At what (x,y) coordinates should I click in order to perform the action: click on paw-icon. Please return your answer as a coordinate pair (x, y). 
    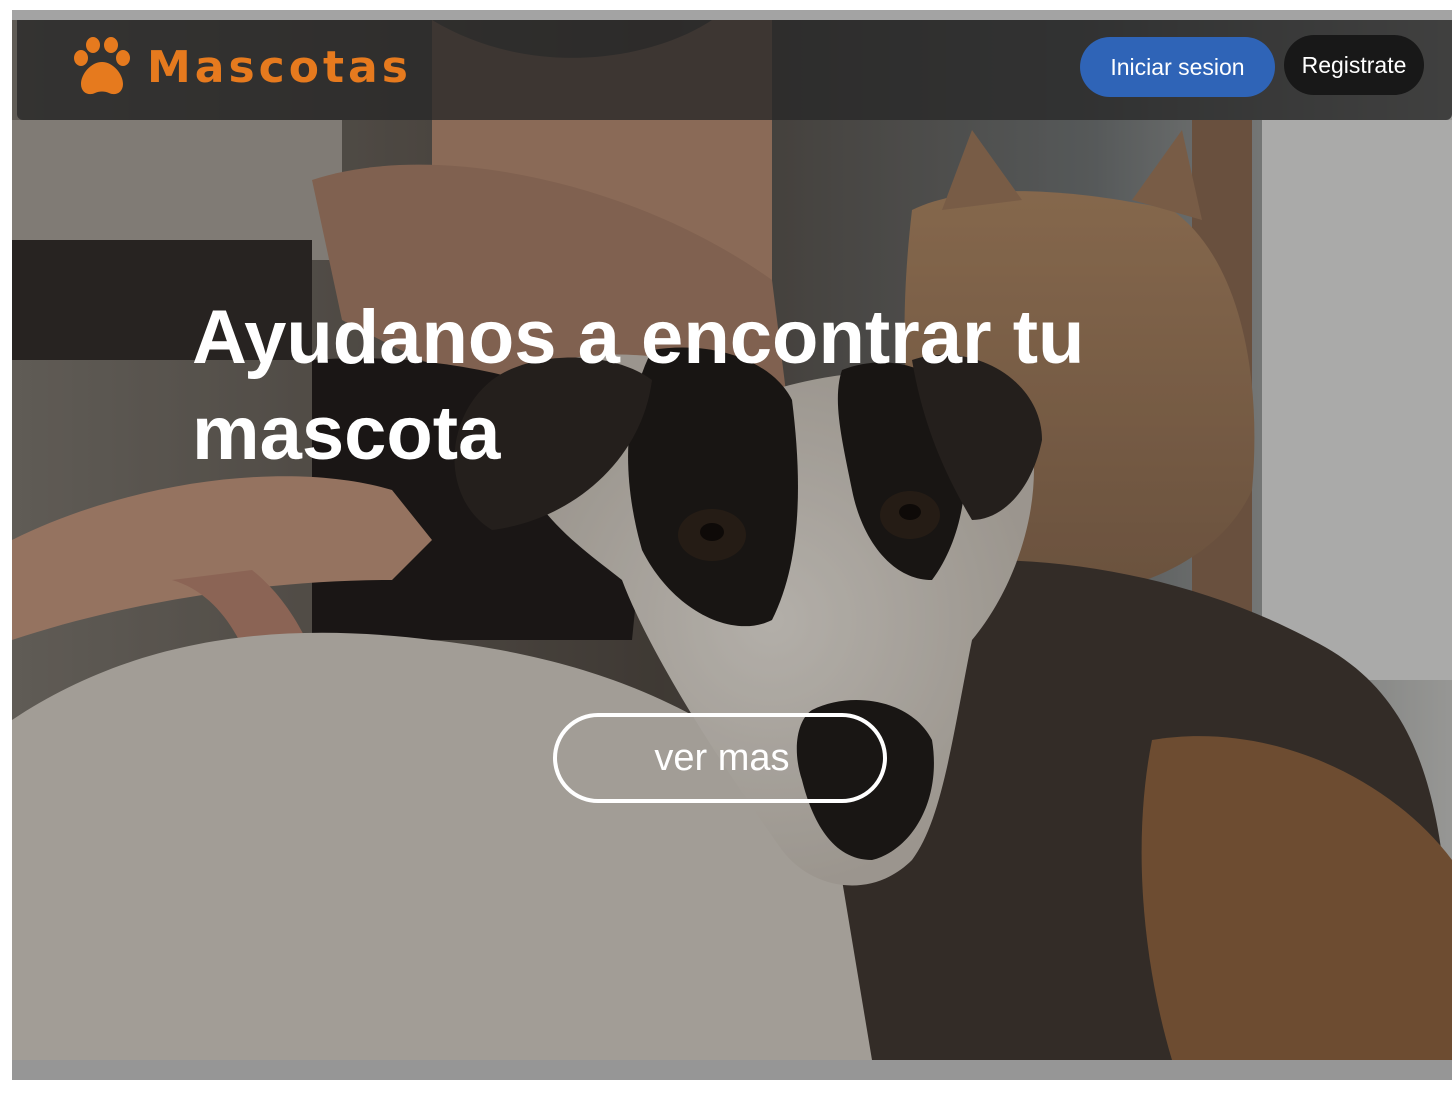
    Looking at the image, I should click on (102, 66).